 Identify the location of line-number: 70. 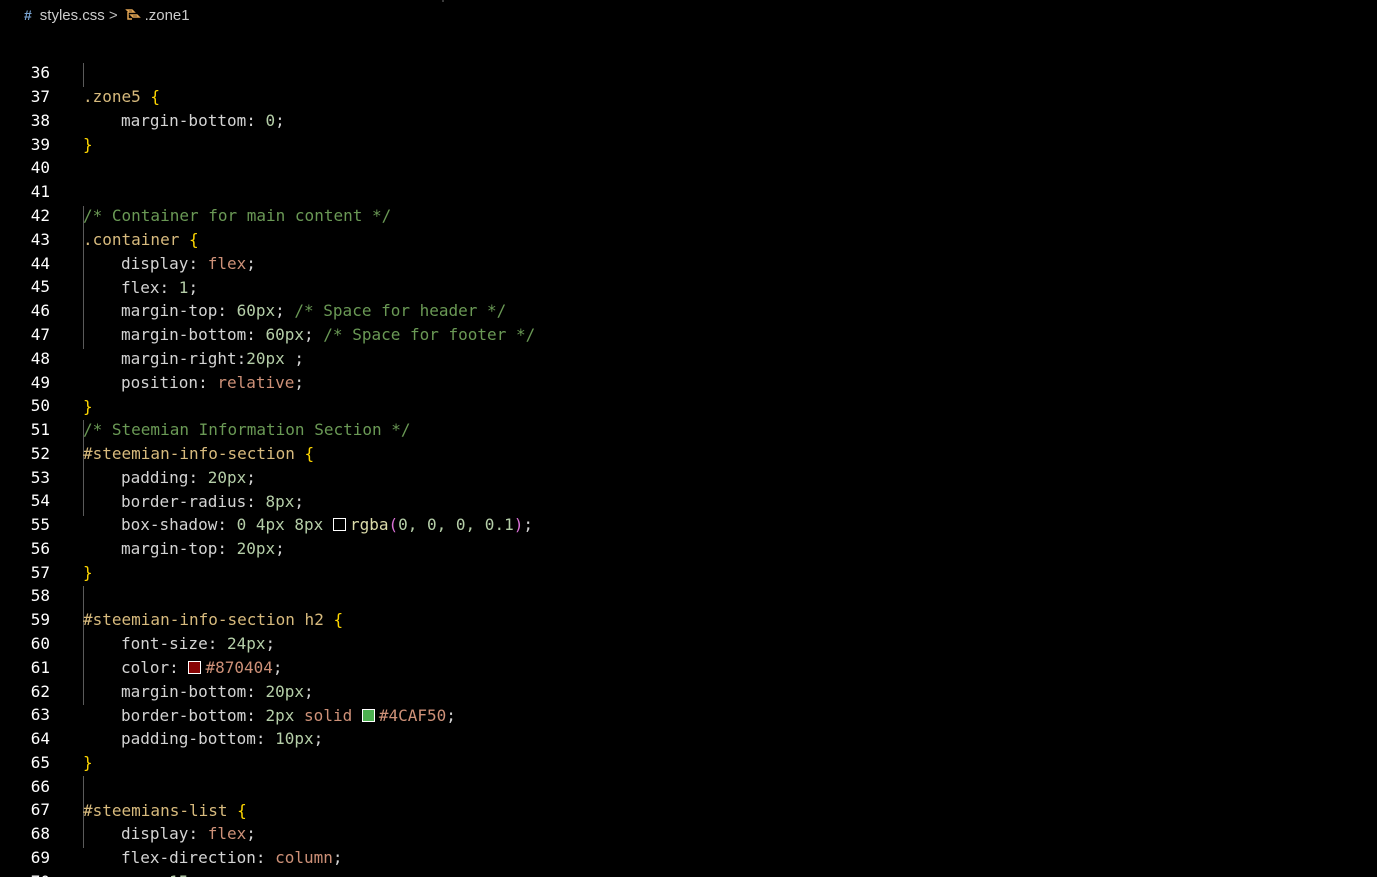
(25, 873).